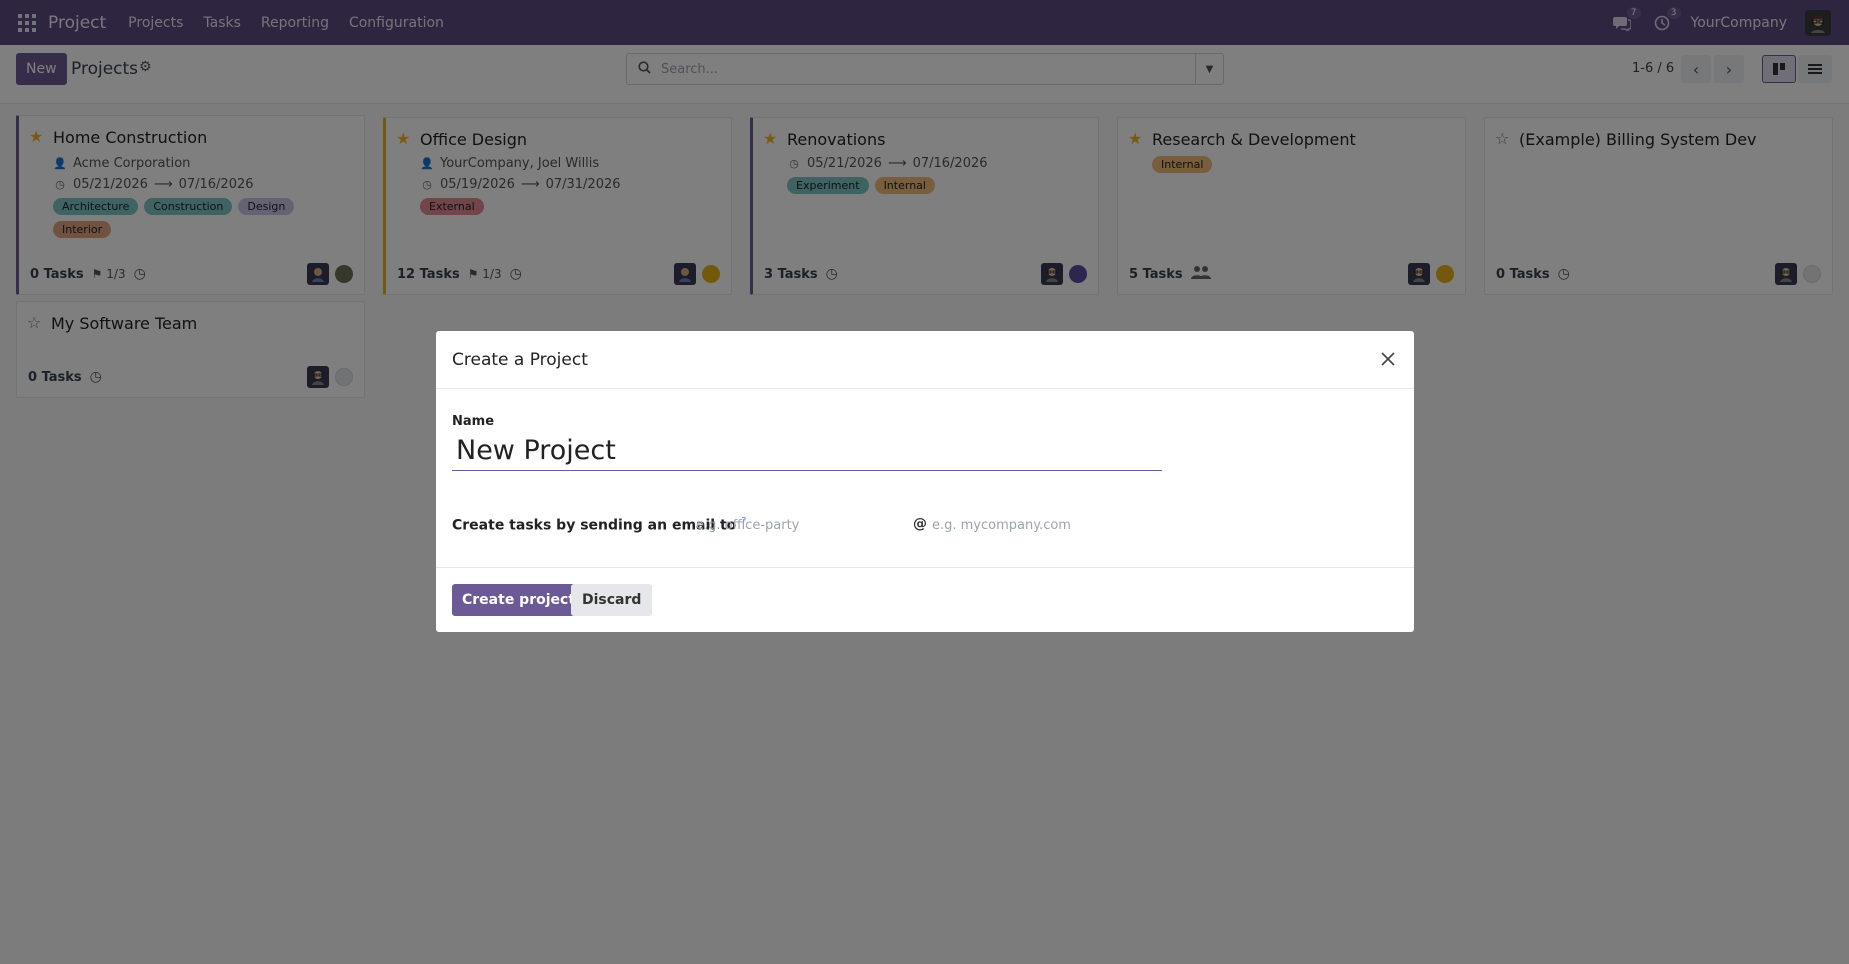  I want to click on dialog-footer: Create project Discard, so click(925, 599).